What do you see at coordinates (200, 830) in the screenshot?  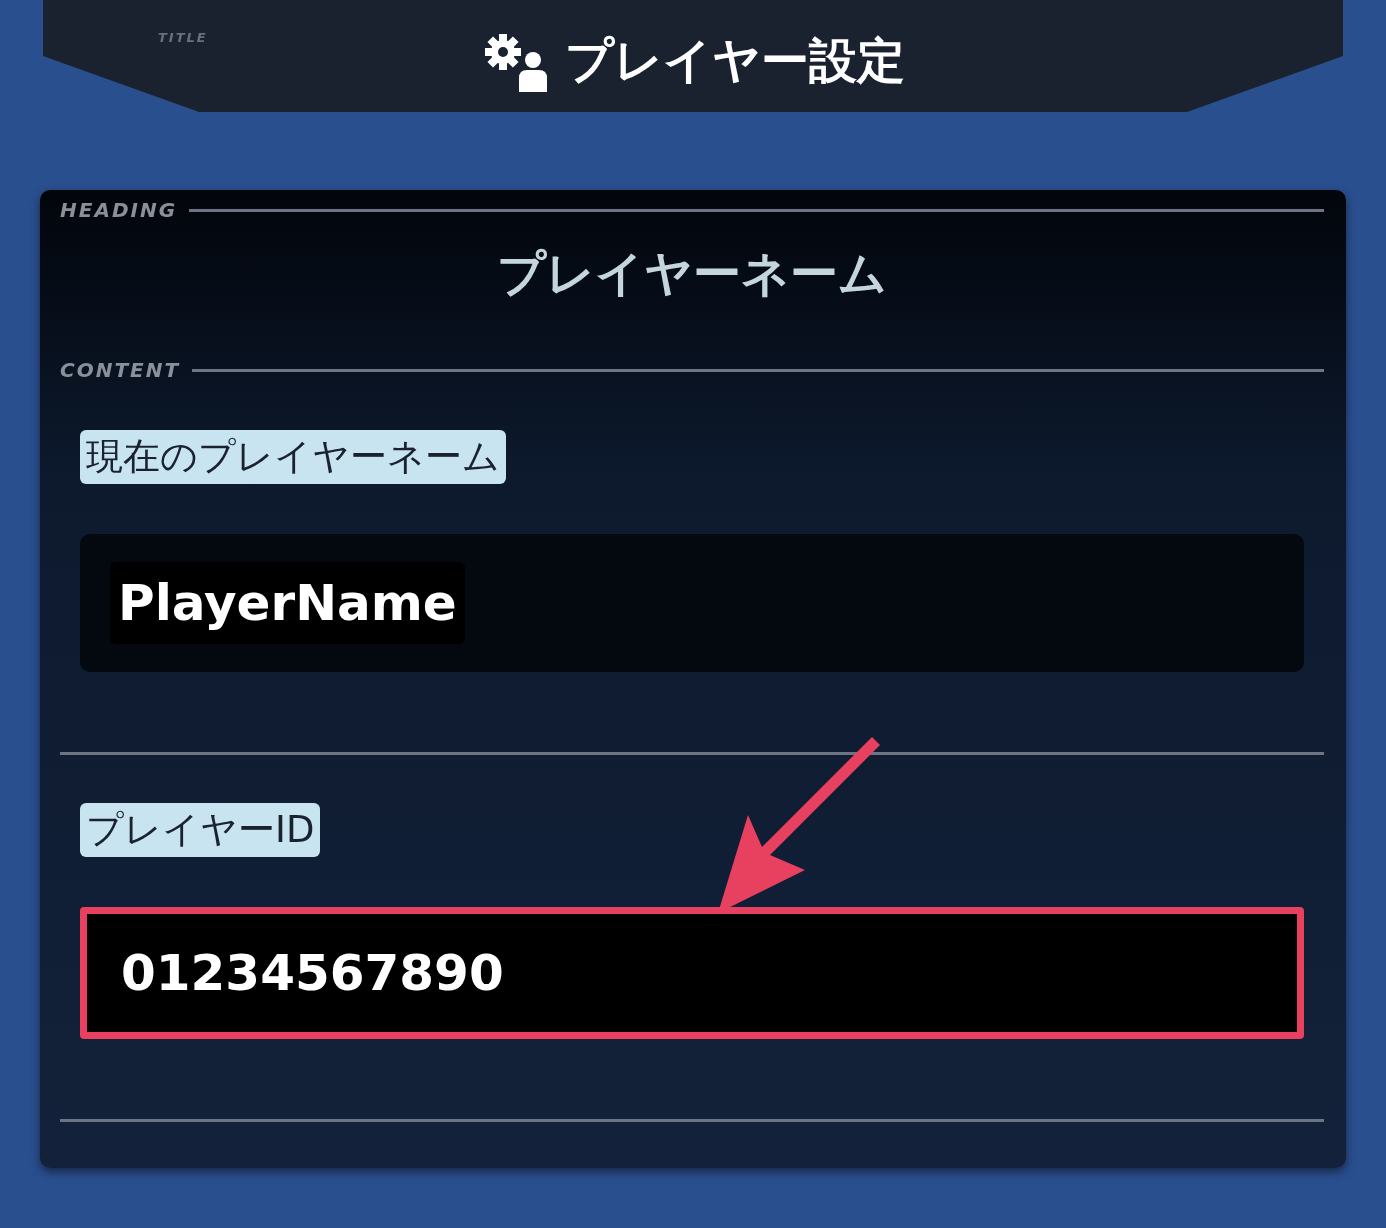 I see `field-label: プレイヤーID` at bounding box center [200, 830].